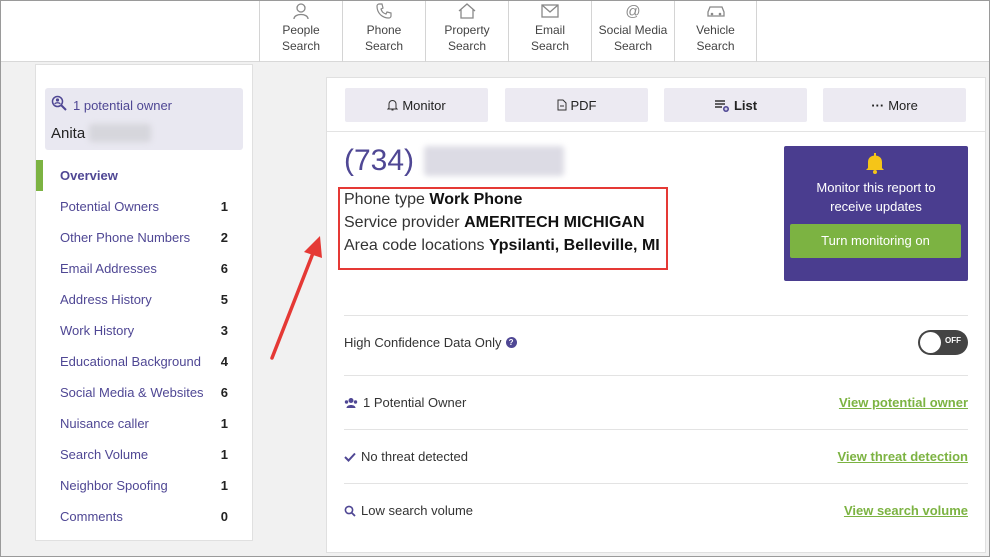 This screenshot has height=557, width=990. Describe the element at coordinates (562, 105) in the screenshot. I see `pdf-file-icon` at that location.